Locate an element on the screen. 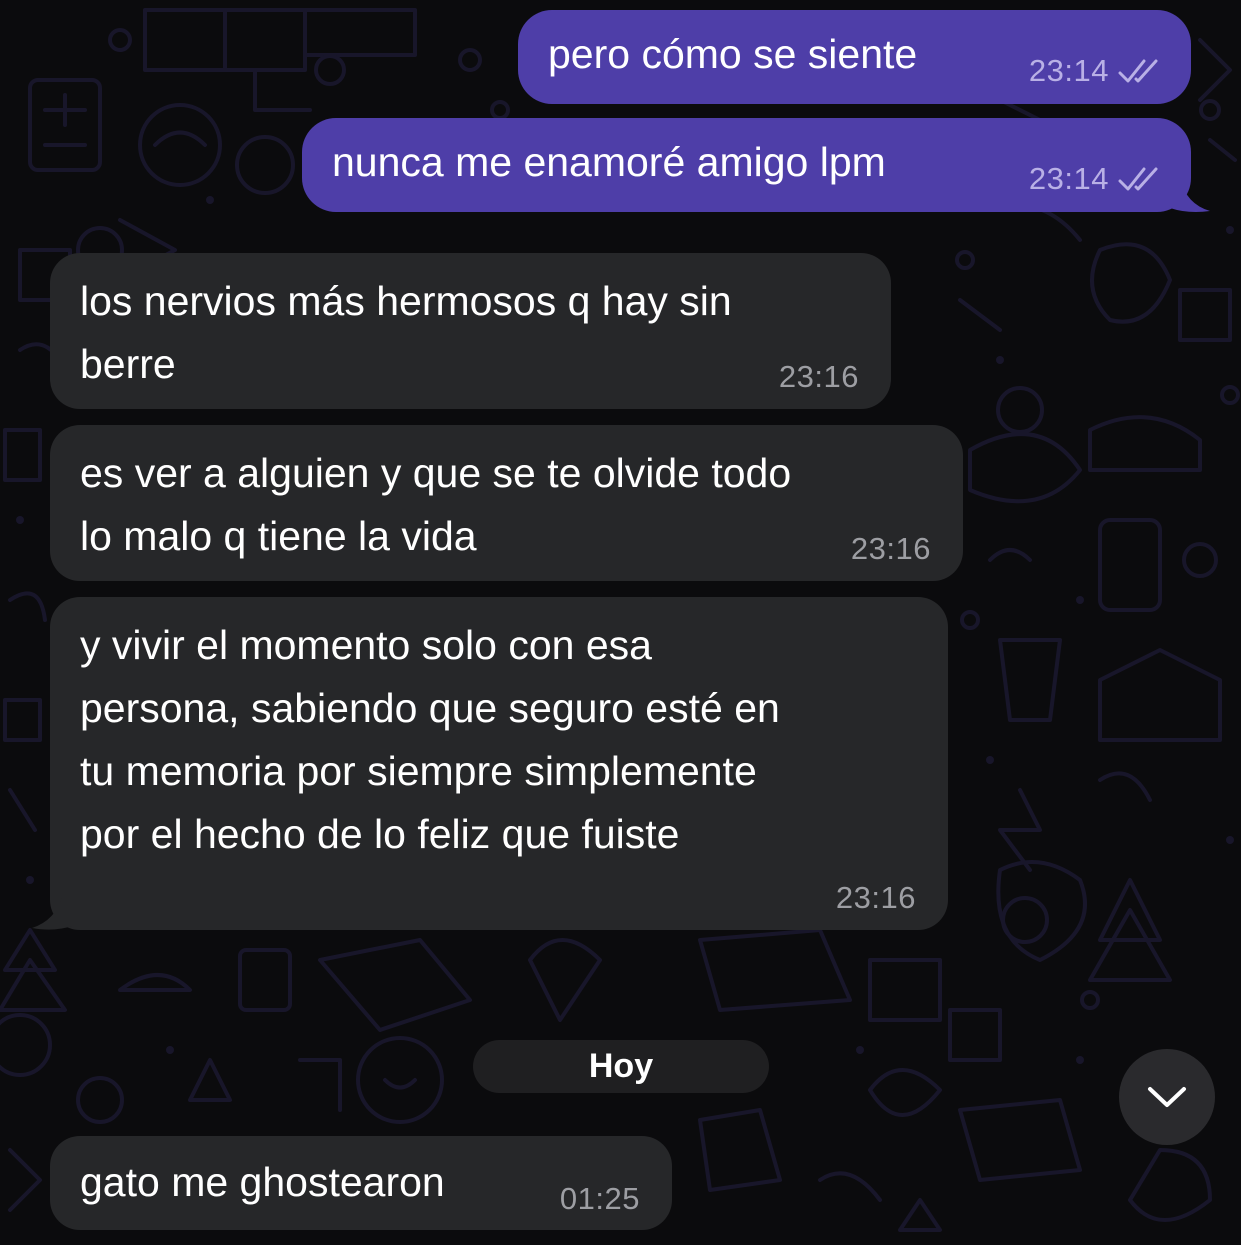 This screenshot has width=1241, height=1245. incoming-bubble-tail is located at coordinates (52, 913).